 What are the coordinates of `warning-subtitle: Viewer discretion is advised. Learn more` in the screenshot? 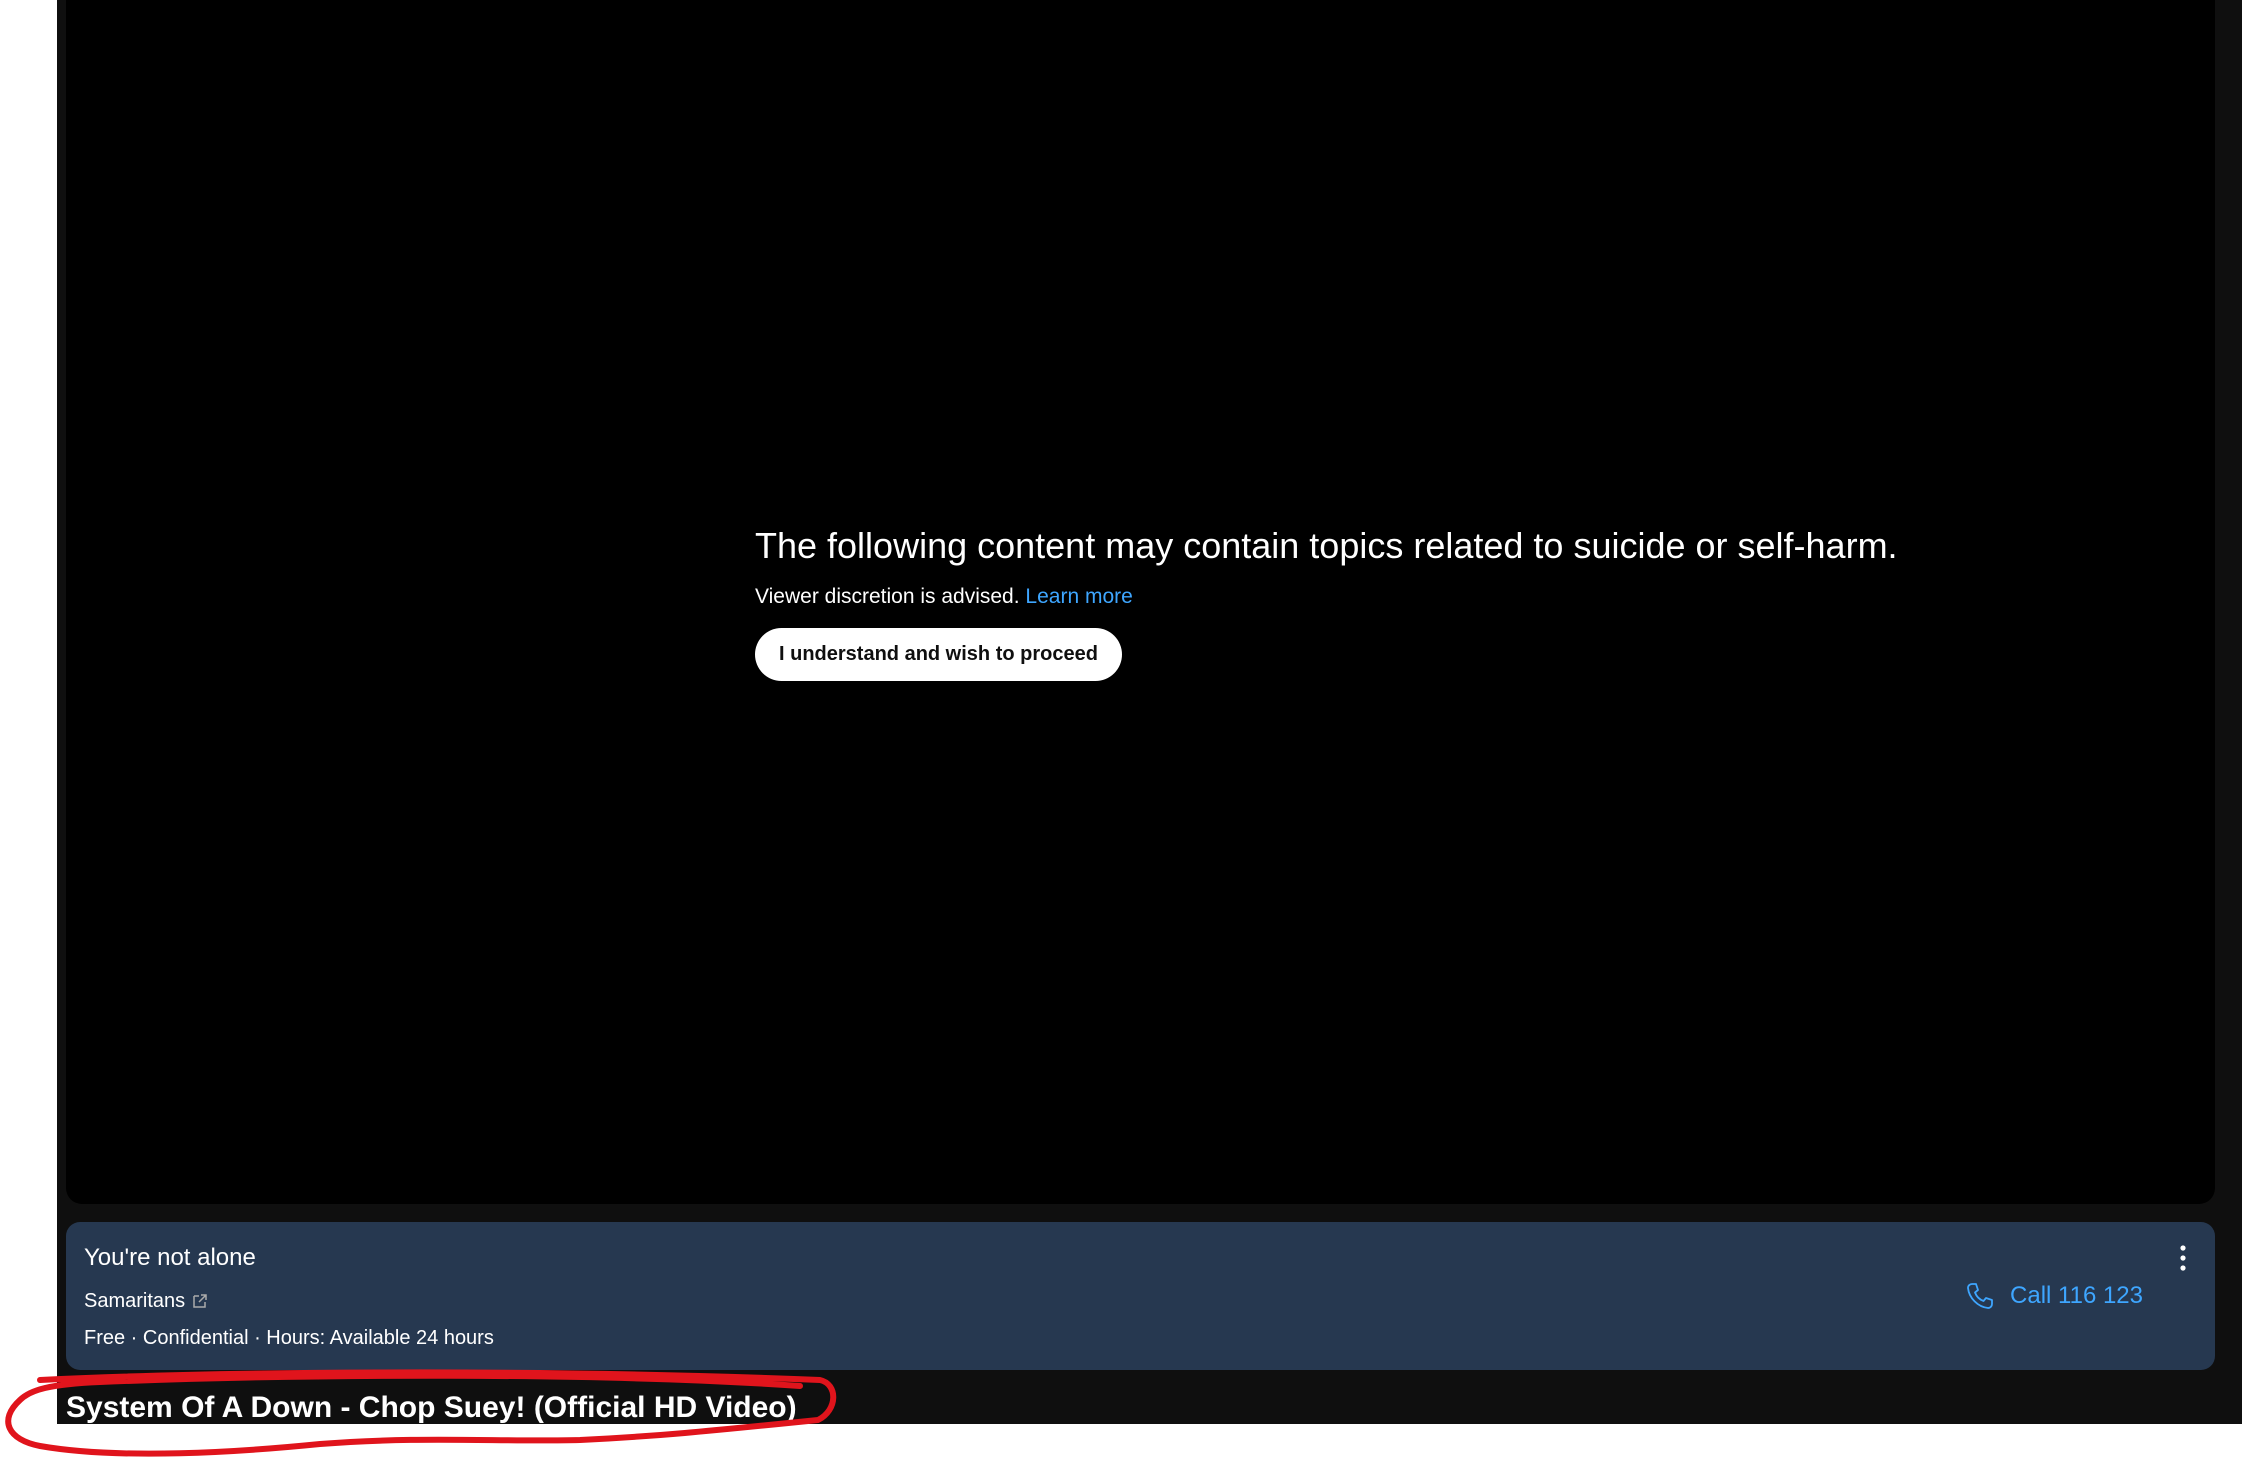 It's located at (1326, 597).